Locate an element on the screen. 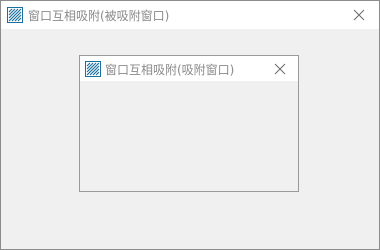 The image size is (380, 250). inner-close-button is located at coordinates (280, 69).